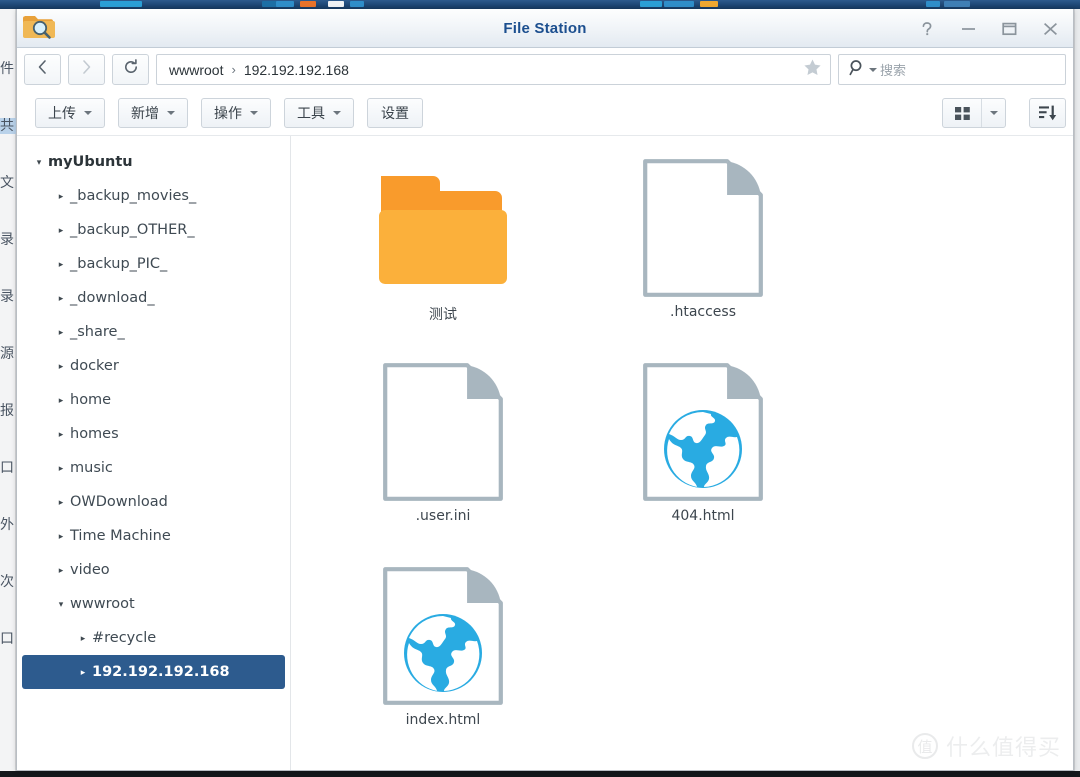 The image size is (1080, 777). Describe the element at coordinates (90, 570) in the screenshot. I see `sidebar-item-label: video` at that location.